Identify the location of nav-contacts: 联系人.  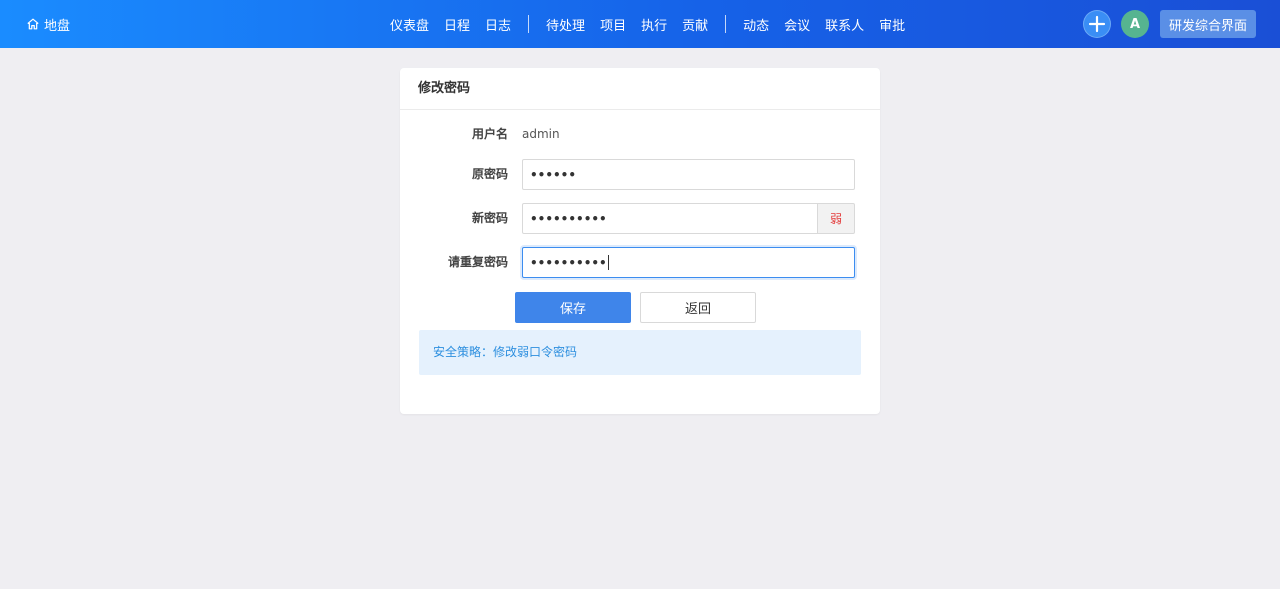
(844, 24).